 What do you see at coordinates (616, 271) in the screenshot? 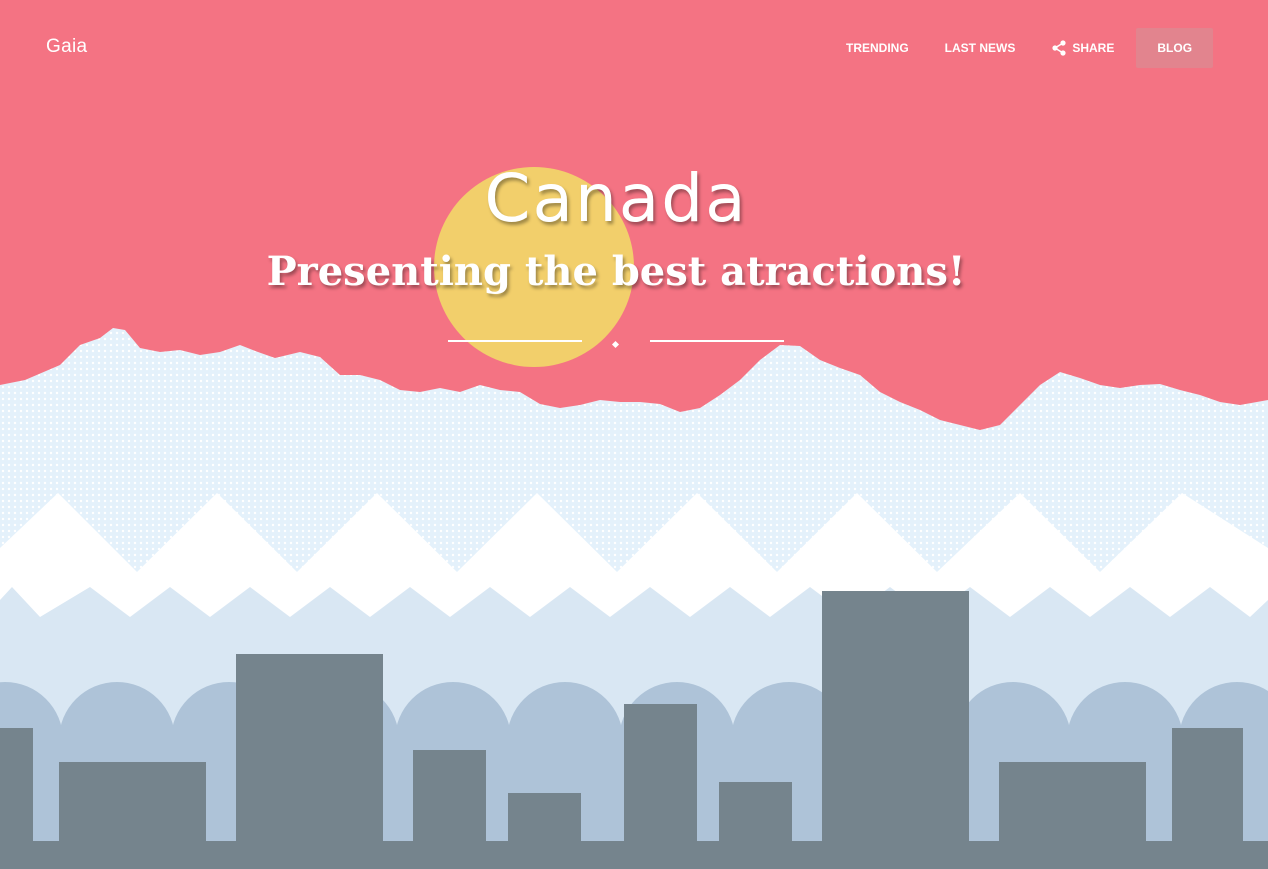
I see `hero-subtitle: Presenting the best atractions!` at bounding box center [616, 271].